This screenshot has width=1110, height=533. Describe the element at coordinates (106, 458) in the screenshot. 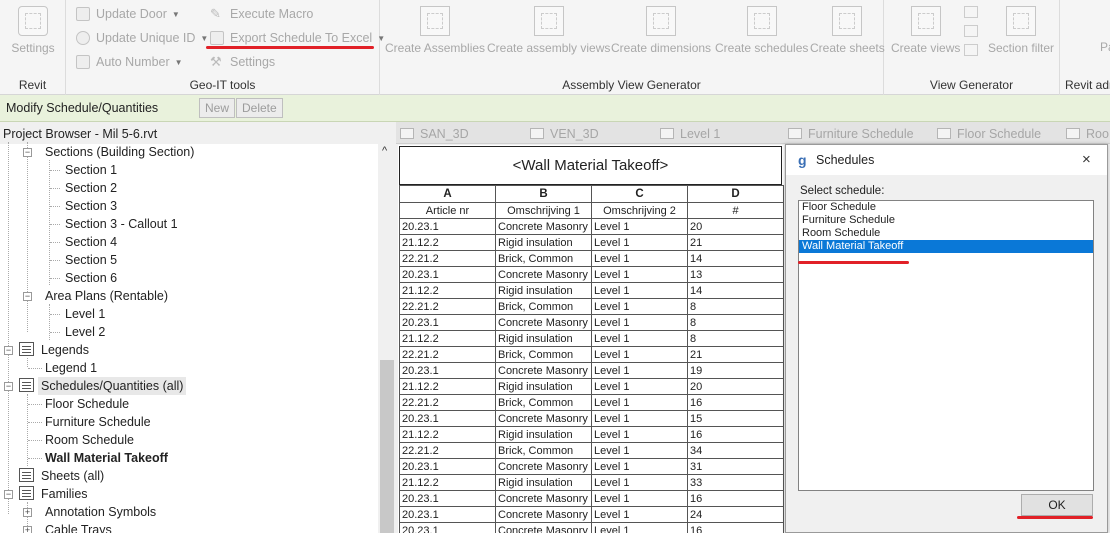

I see `tree-node-wall-material-takeoff: Wall Material Takeoff` at that location.